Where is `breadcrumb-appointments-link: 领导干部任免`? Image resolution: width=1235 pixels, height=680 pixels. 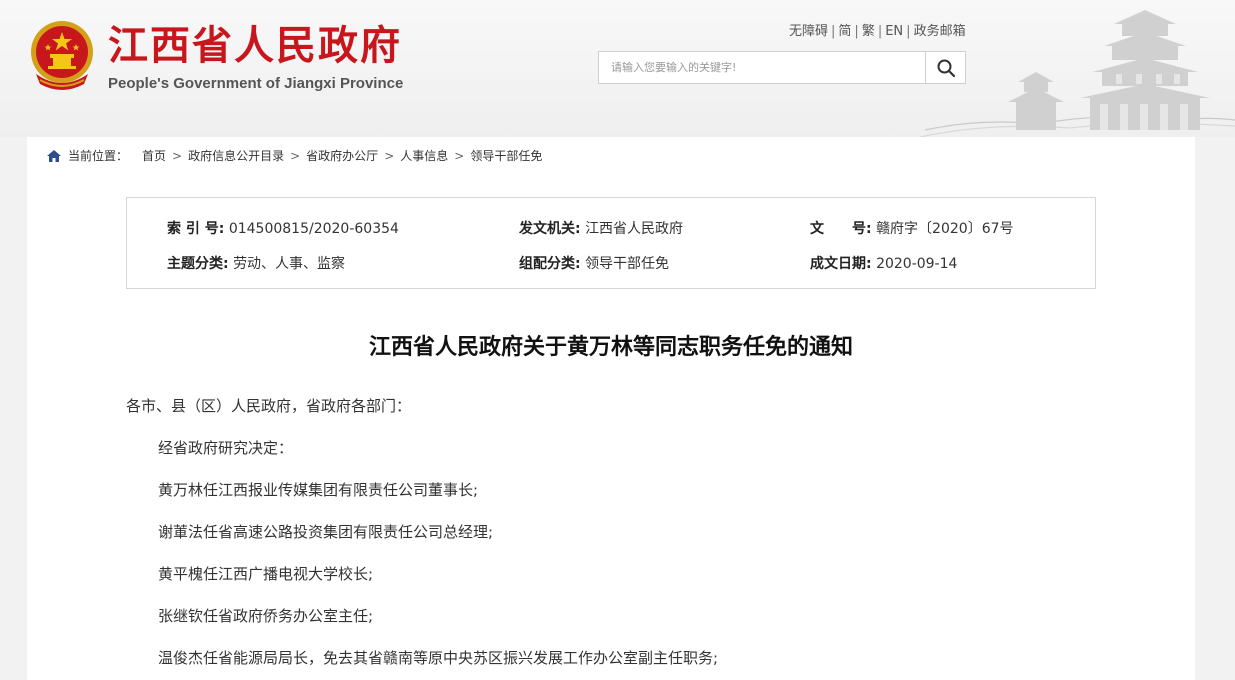 breadcrumb-appointments-link: 领导干部任免 is located at coordinates (506, 155).